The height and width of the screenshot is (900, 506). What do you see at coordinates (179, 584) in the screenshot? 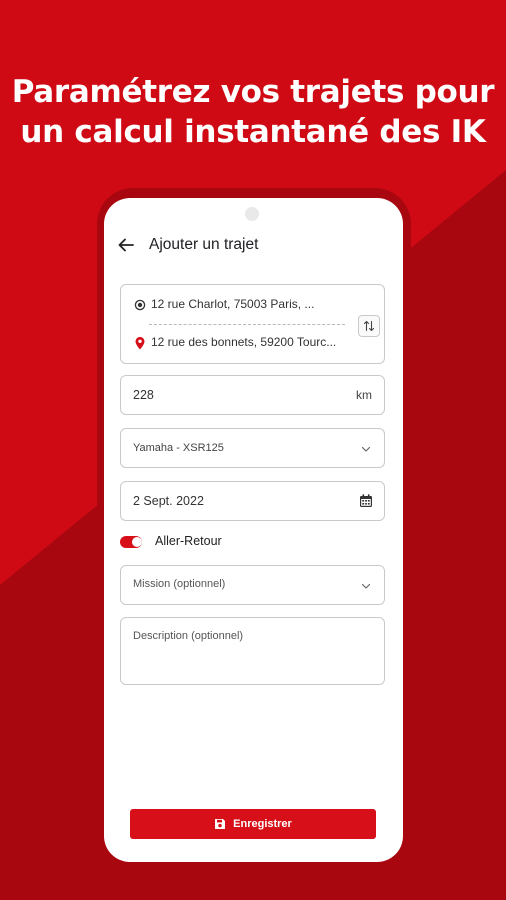
I see `mission-placeholder: Mission (optionnel)` at bounding box center [179, 584].